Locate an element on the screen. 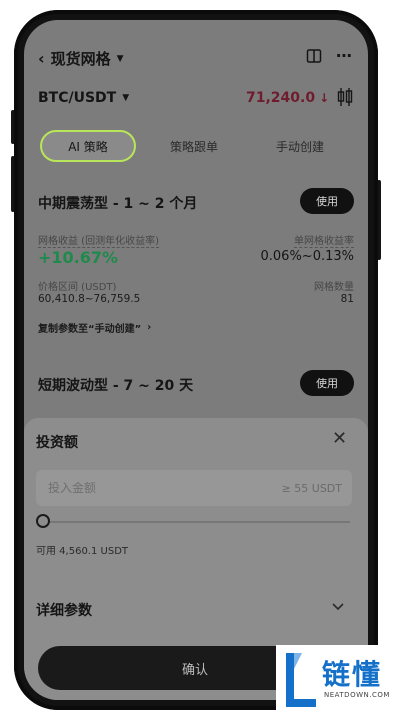 This screenshot has width=395, height=715. arrow-down-icon: ↓ is located at coordinates (324, 98).